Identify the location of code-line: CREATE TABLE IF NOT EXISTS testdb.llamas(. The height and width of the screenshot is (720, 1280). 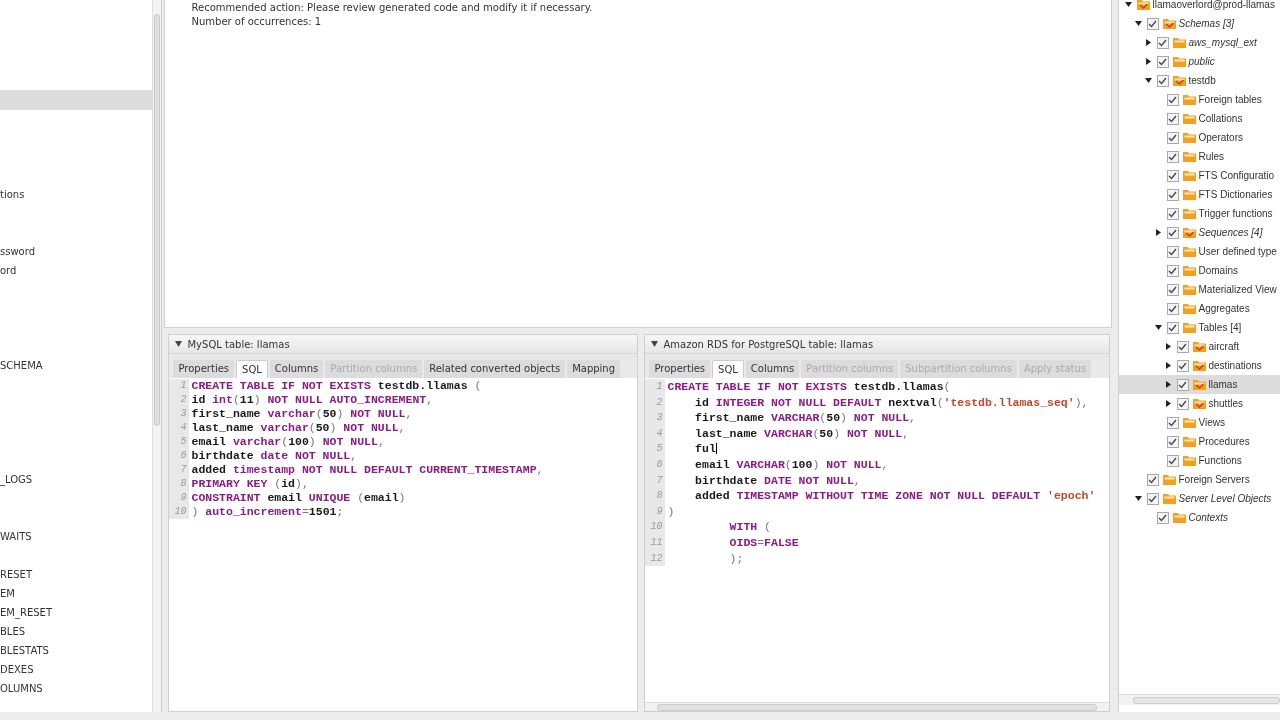
(808, 387).